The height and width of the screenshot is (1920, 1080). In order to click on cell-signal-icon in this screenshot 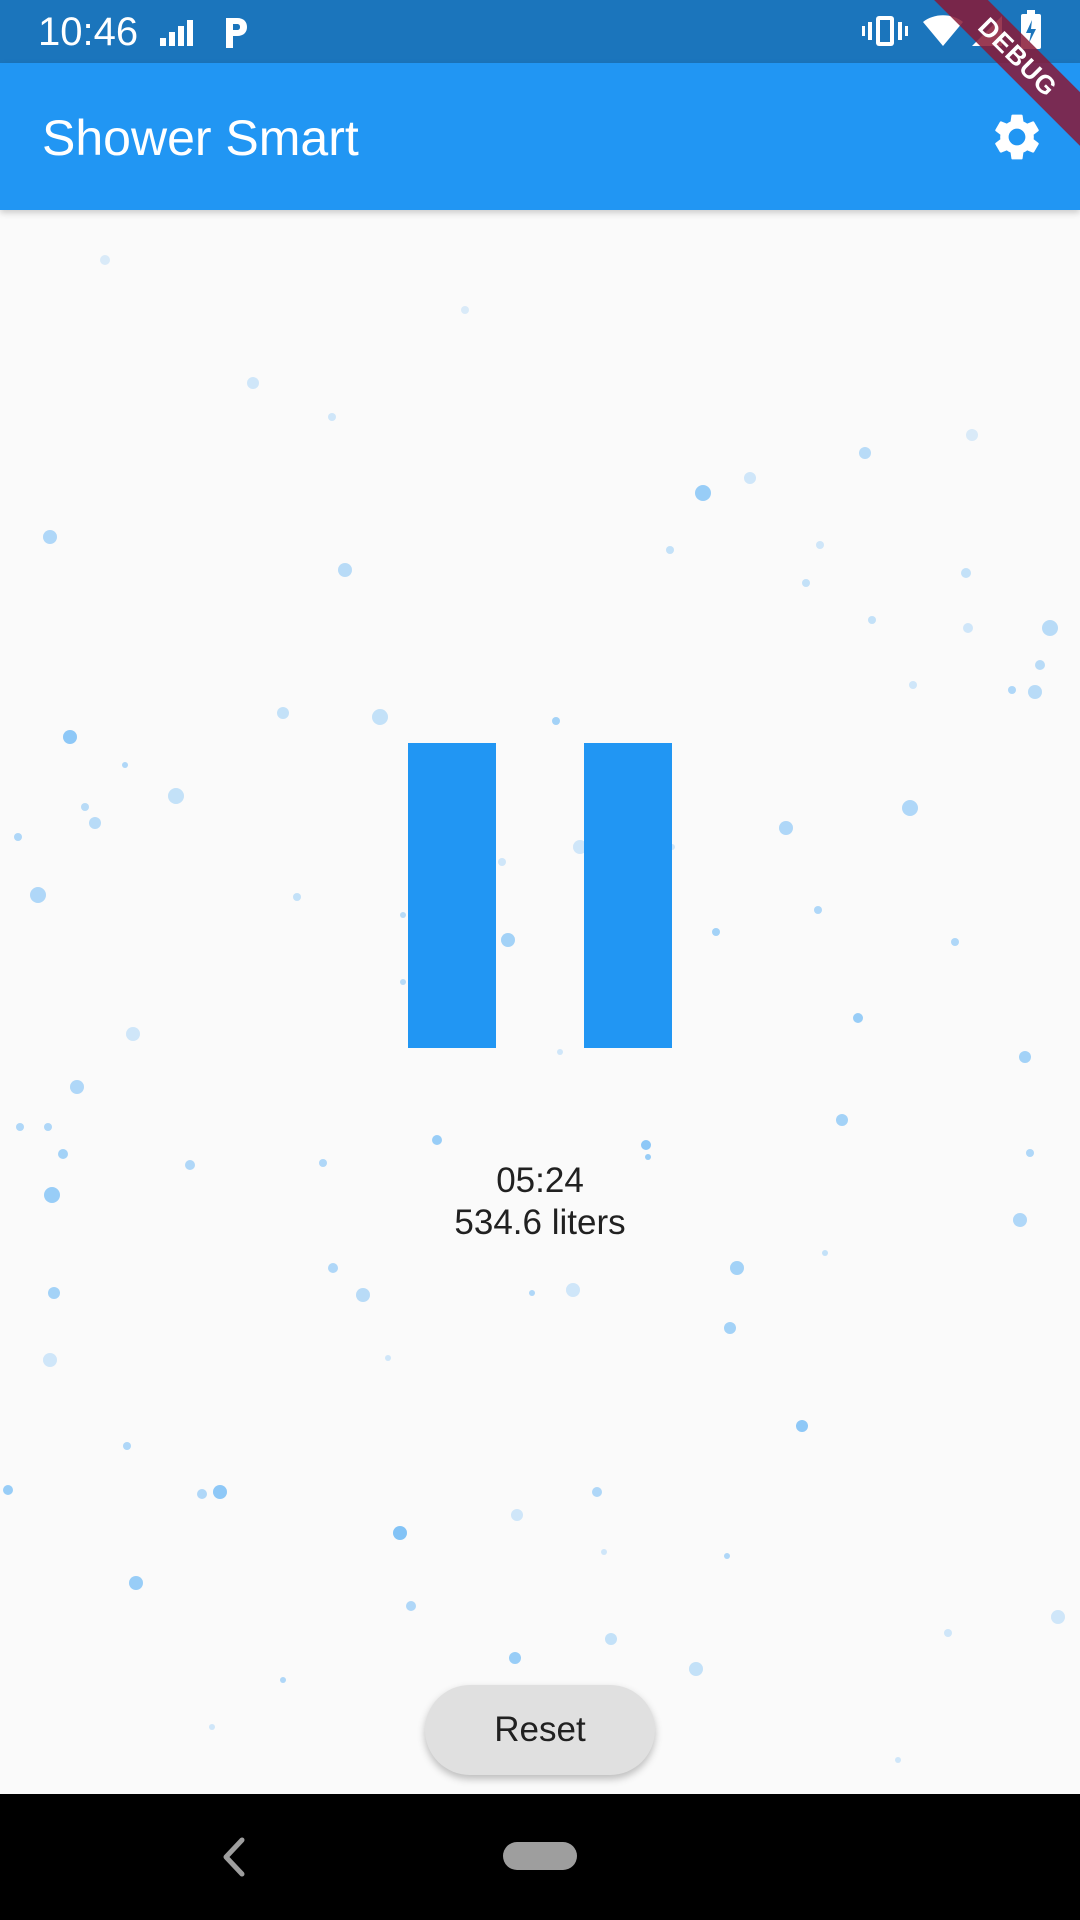, I will do `click(176, 33)`.